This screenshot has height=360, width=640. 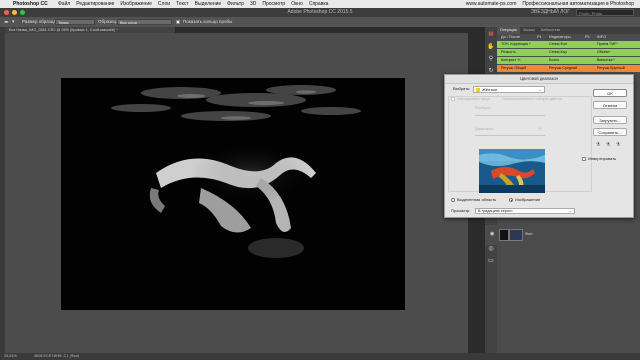 What do you see at coordinates (610, 93) in the screenshot?
I see `ok-button: OK` at bounding box center [610, 93].